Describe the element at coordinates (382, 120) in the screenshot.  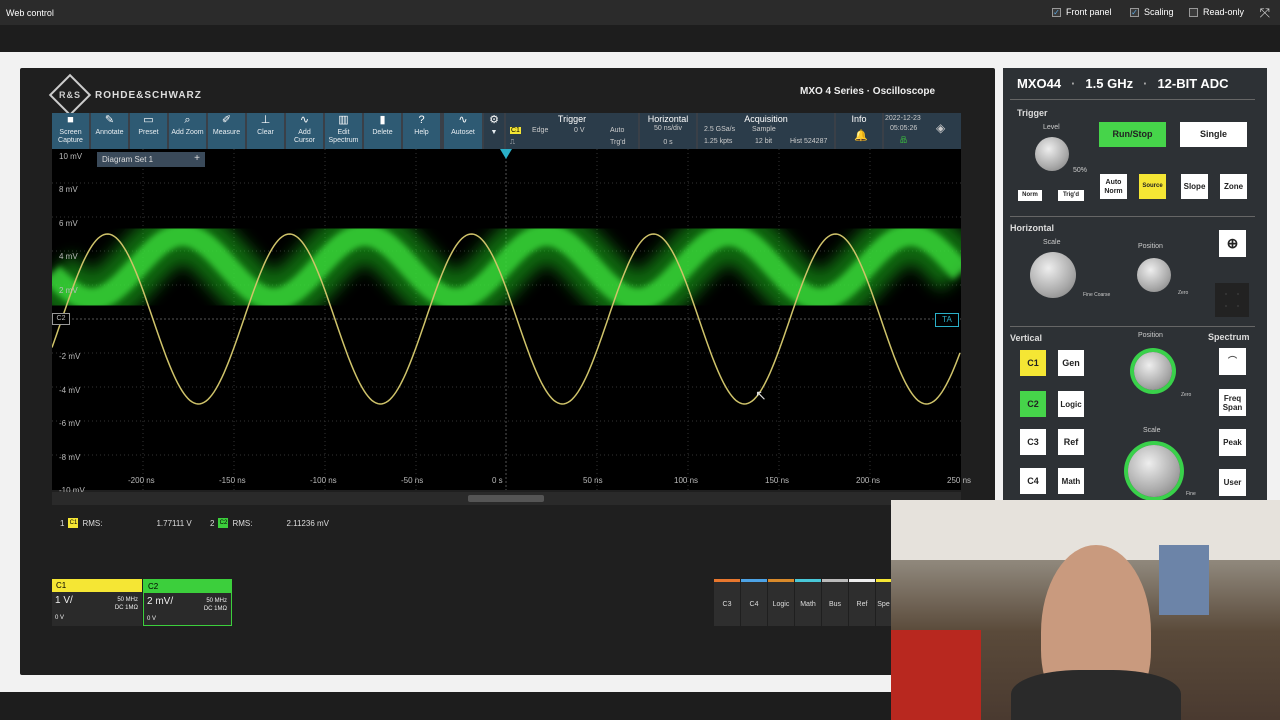
I see `trash-icon: ▮` at that location.